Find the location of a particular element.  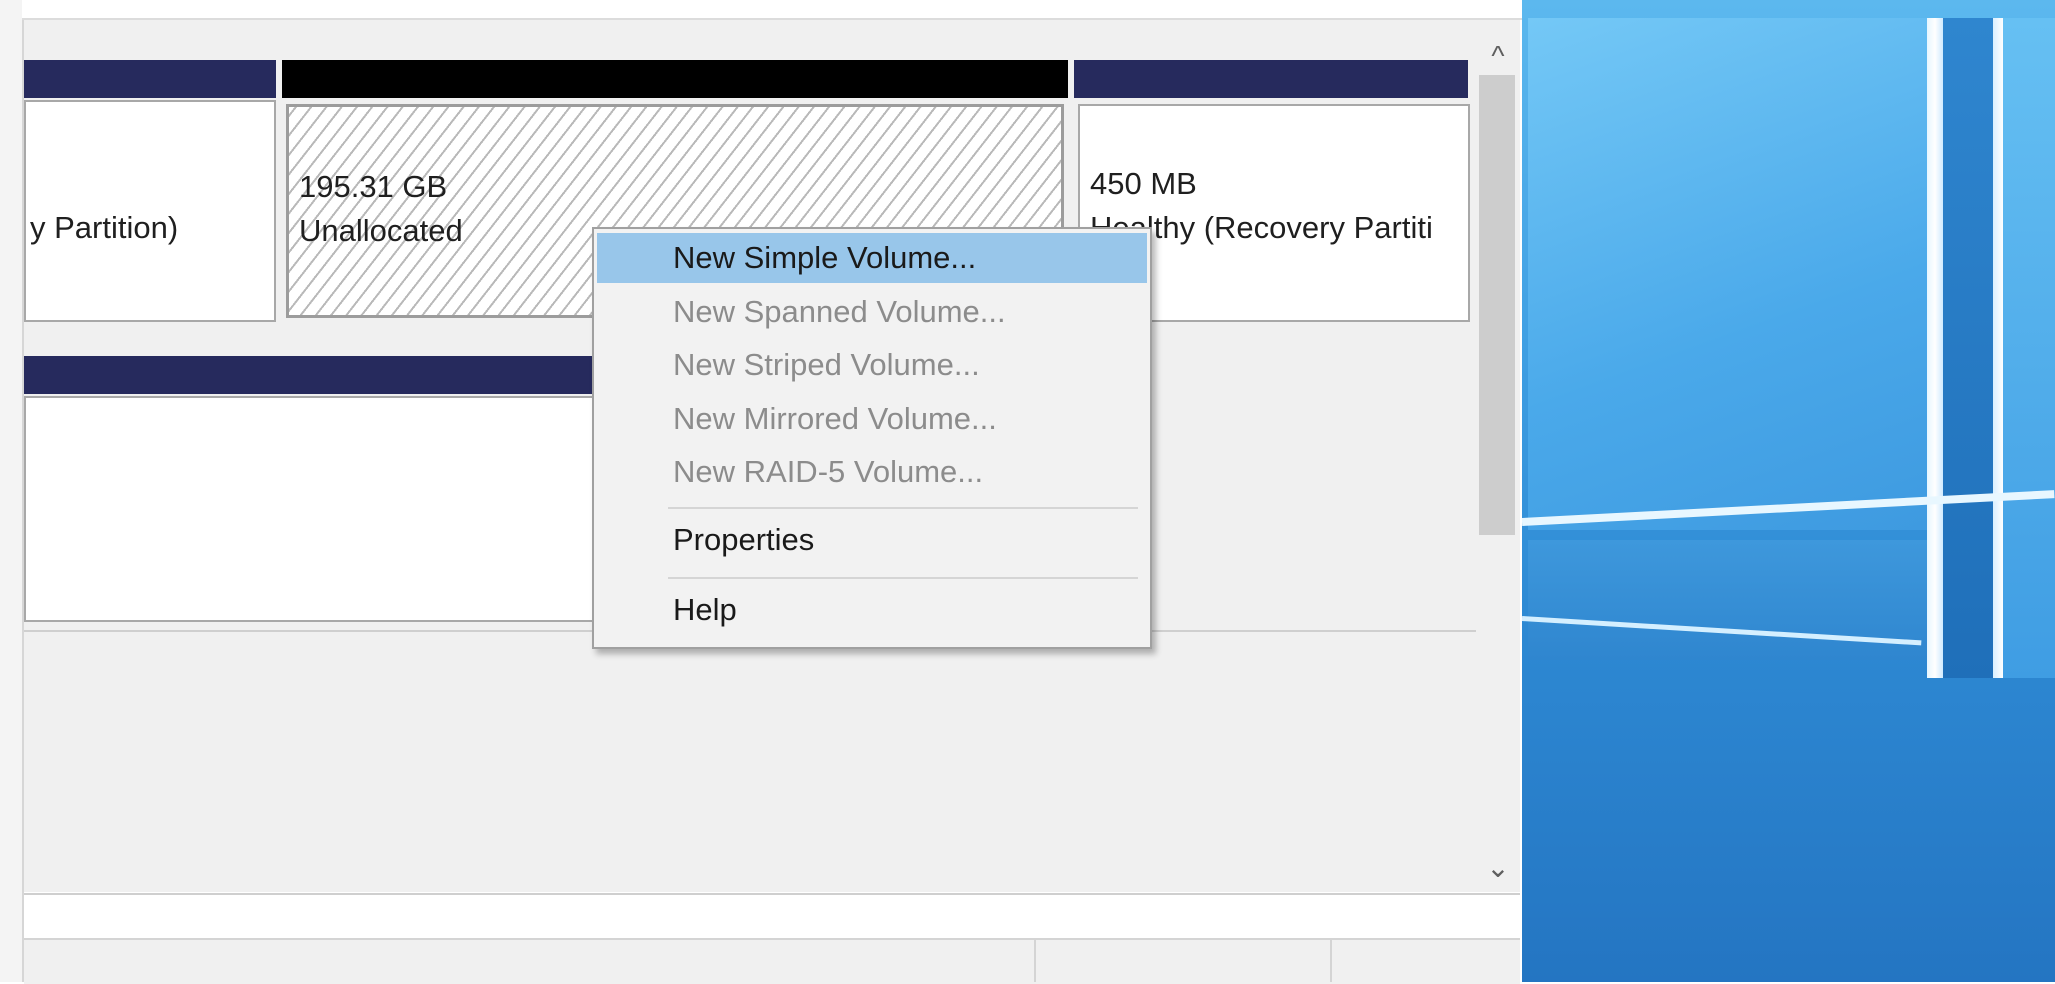

unallocated-size: 195.31 GB is located at coordinates (373, 186).